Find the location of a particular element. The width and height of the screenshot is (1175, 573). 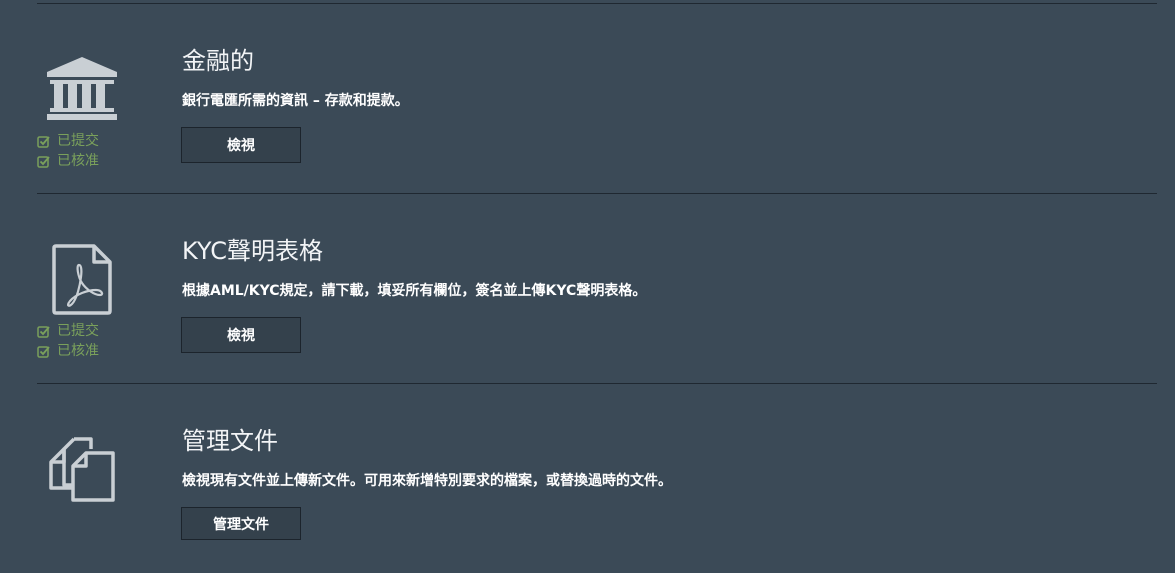

section-title: KYC聲明表格 is located at coordinates (252, 251).